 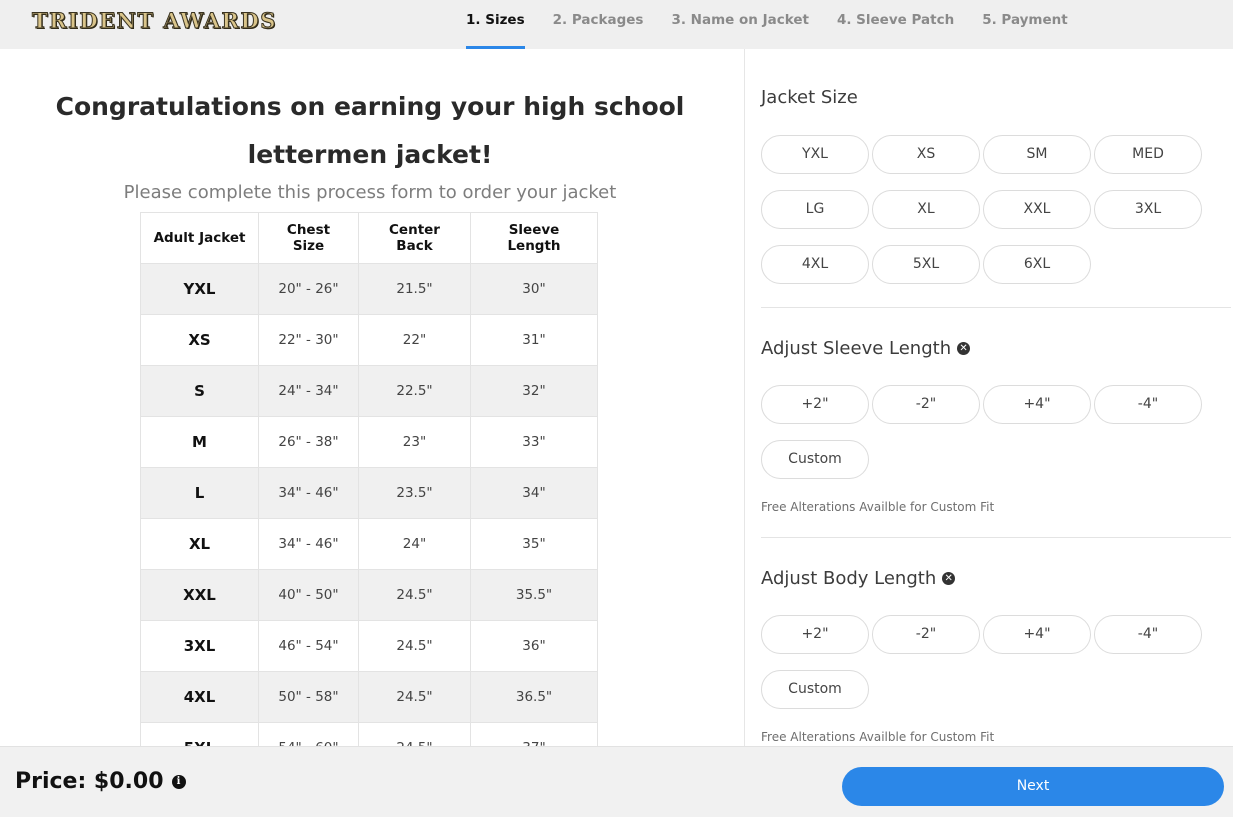 What do you see at coordinates (534, 289) in the screenshot?
I see `table-cell: 30"` at bounding box center [534, 289].